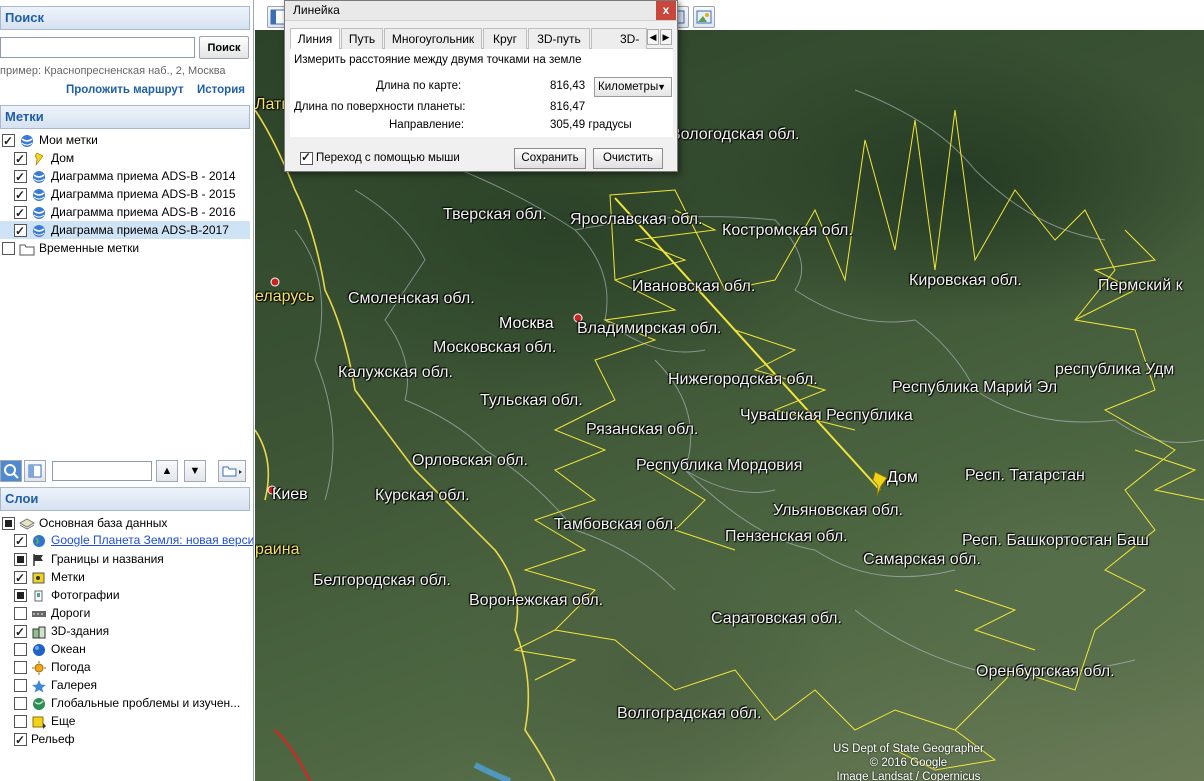 The image size is (1204, 781). I want to click on layer-primary-db: Основная база данных, so click(127, 523).